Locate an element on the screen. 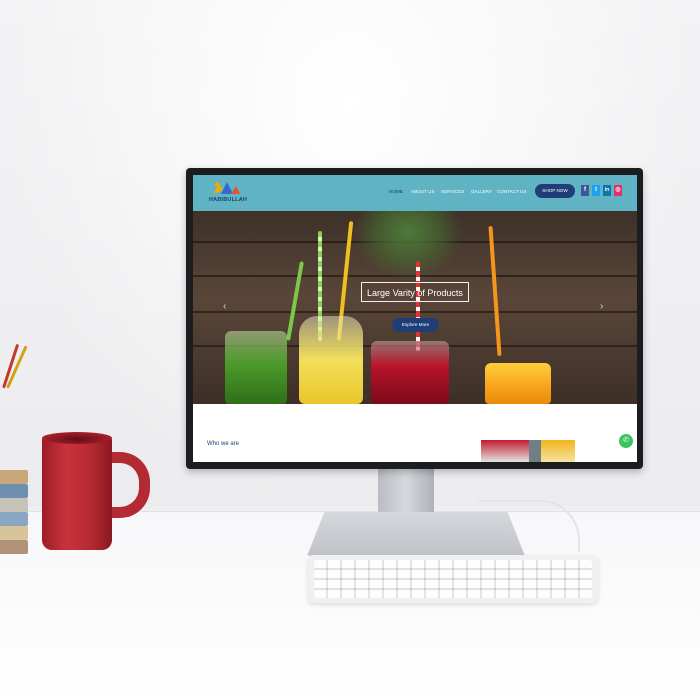  red-straw is located at coordinates (418, 306).